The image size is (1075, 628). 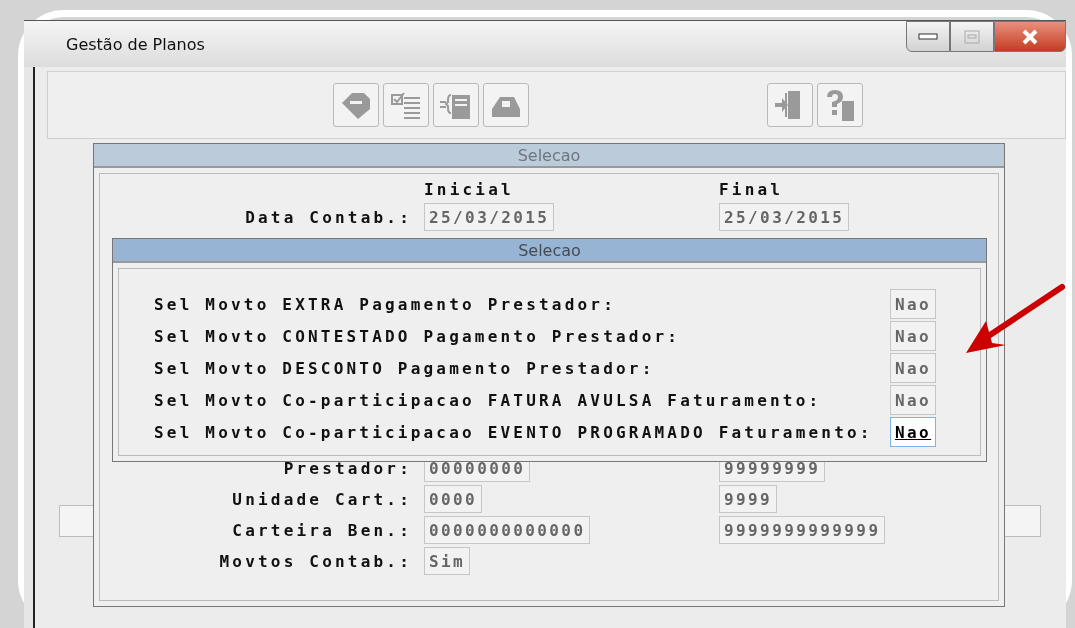 What do you see at coordinates (328, 217) in the screenshot?
I see `field-label: Data Contab.:` at bounding box center [328, 217].